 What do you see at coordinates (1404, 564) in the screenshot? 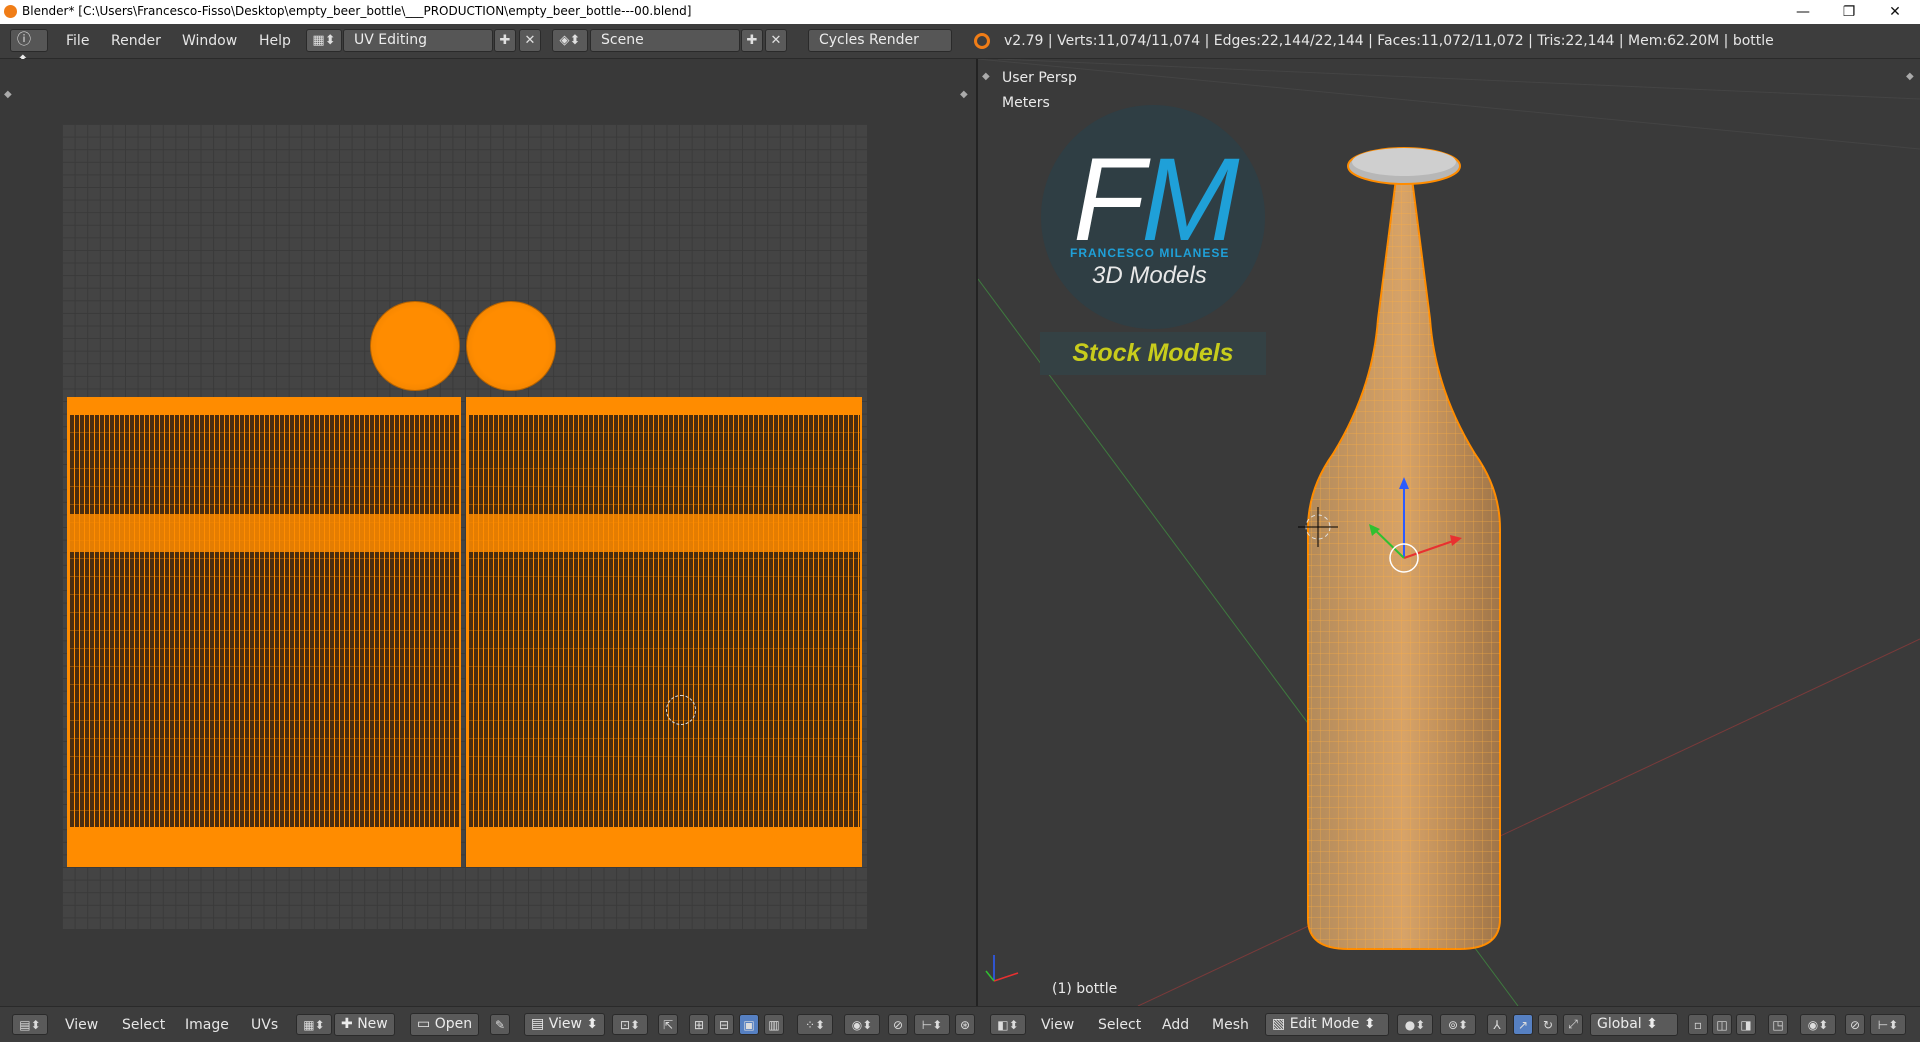
I see `bottle-wireframe` at bounding box center [1404, 564].